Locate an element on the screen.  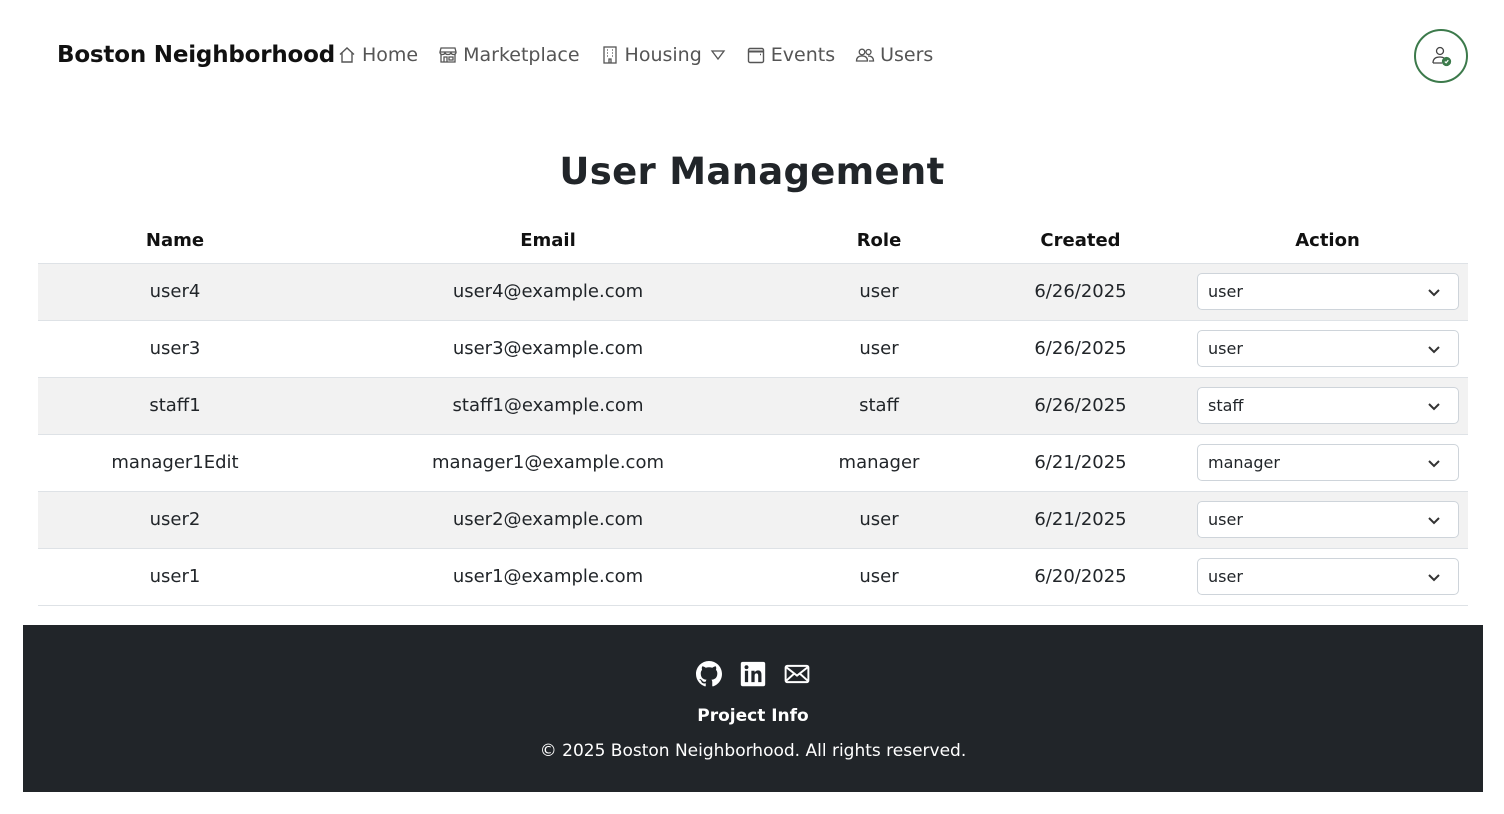
role-select-value: manager is located at coordinates (1244, 462).